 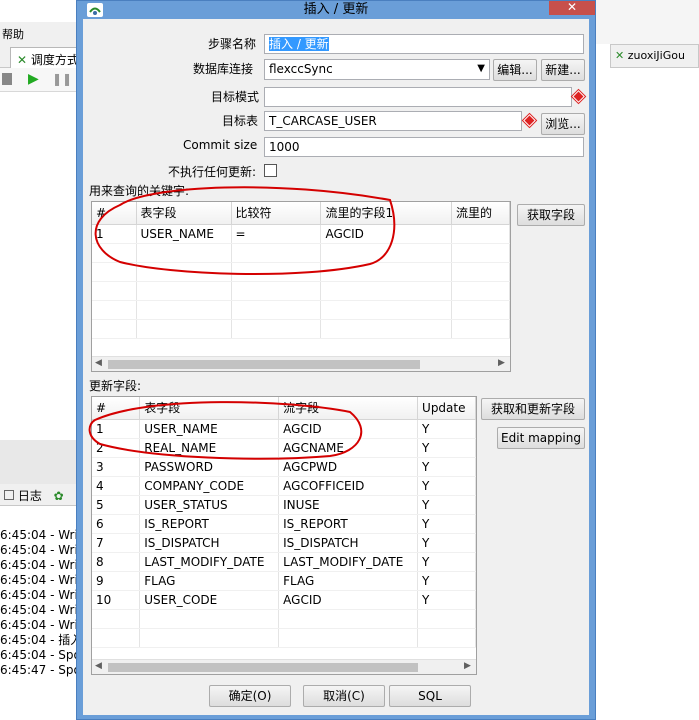 I want to click on table-row: 1 USER_NAME AGCID Y, so click(x=284, y=429).